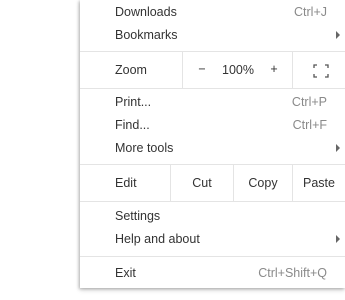  I want to click on menu-item-more-tools: More tools, so click(212, 148).